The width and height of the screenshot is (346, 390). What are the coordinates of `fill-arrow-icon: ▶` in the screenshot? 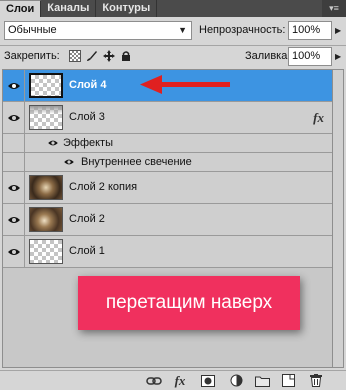 It's located at (338, 56).